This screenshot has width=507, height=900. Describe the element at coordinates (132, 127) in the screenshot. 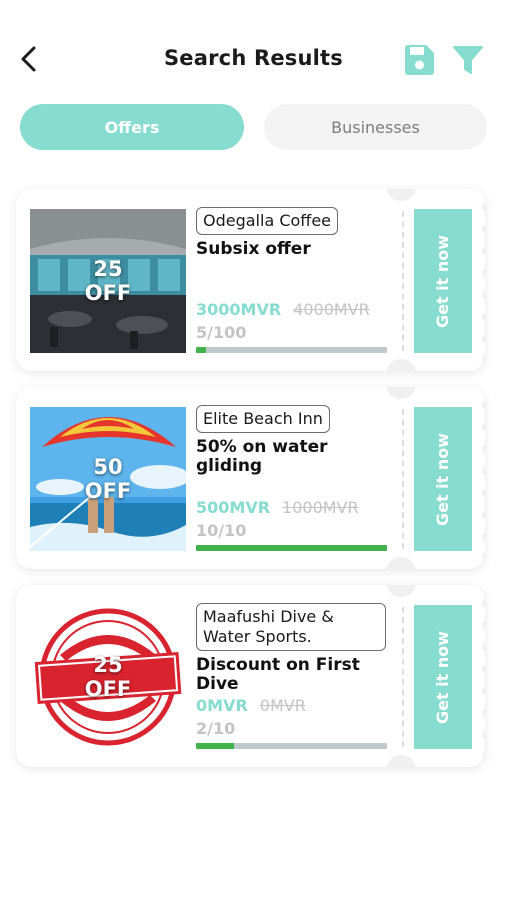

I see `tab-offers: Offers` at that location.